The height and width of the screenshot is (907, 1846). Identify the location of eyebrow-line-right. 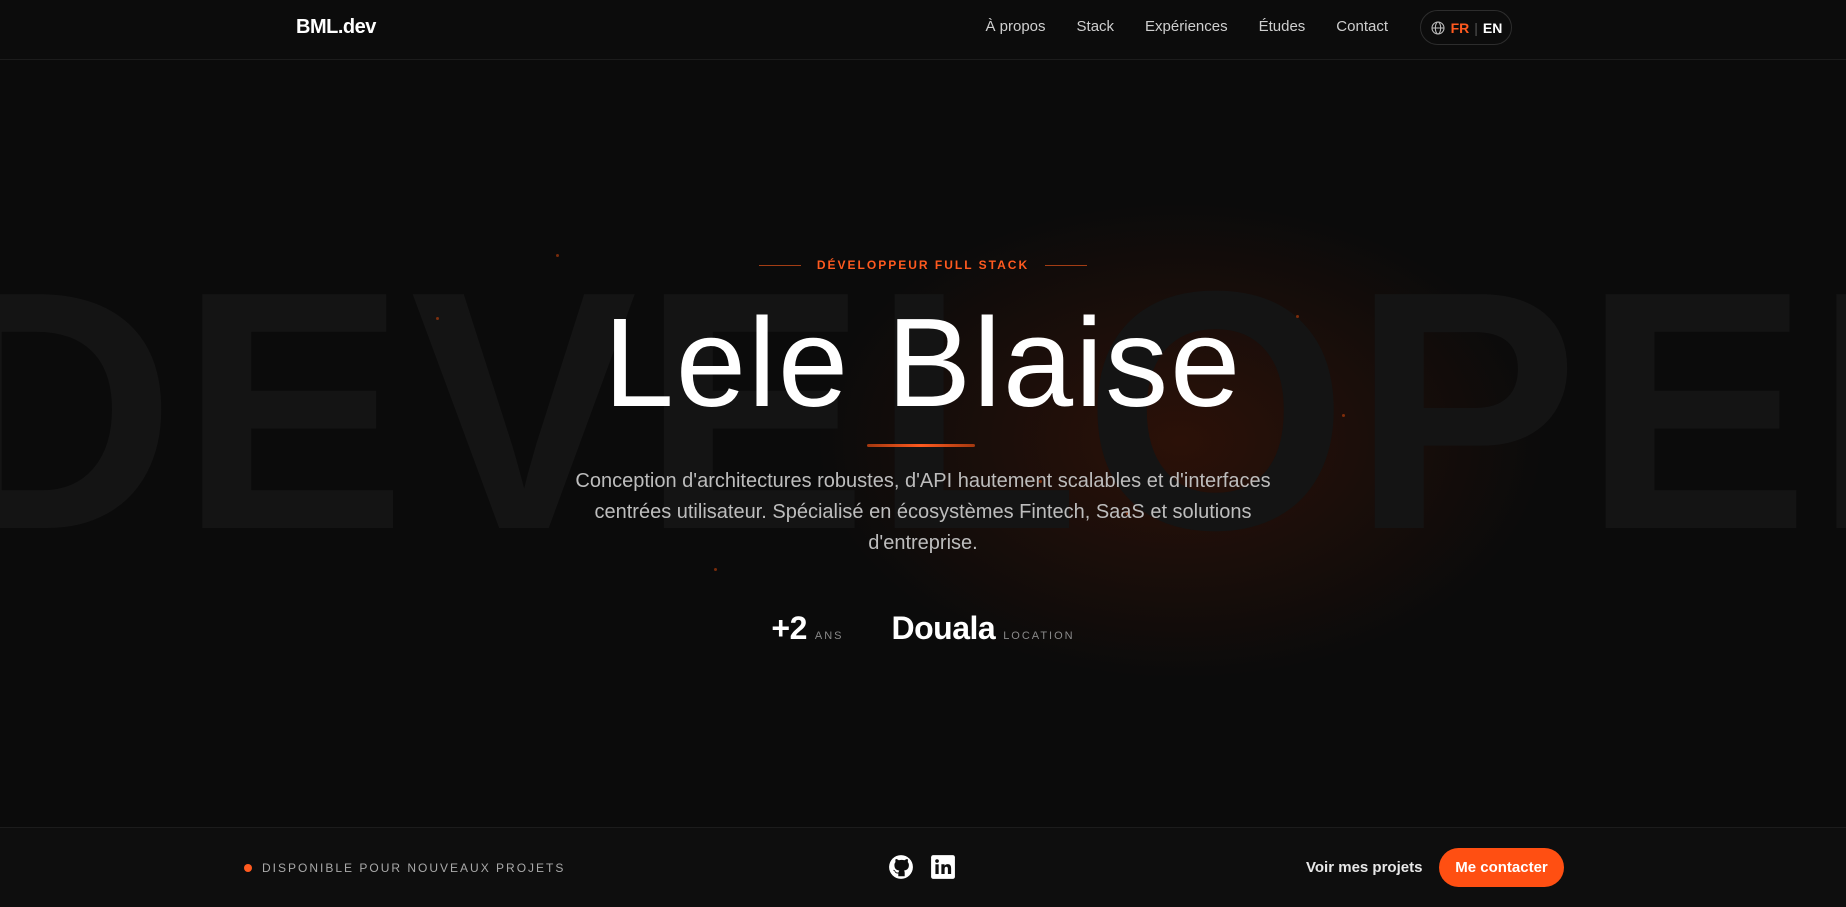
(1066, 266).